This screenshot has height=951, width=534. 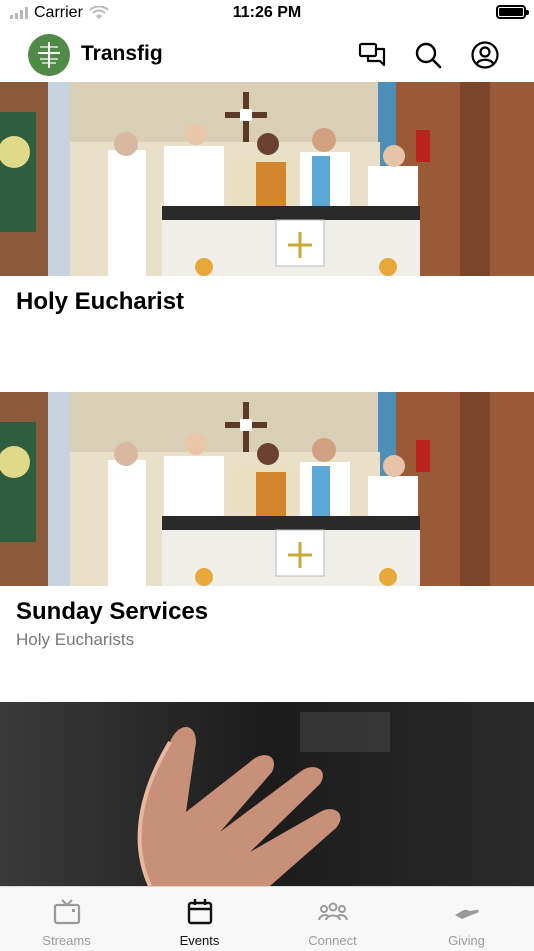 What do you see at coordinates (372, 55) in the screenshot?
I see `chat-icon` at bounding box center [372, 55].